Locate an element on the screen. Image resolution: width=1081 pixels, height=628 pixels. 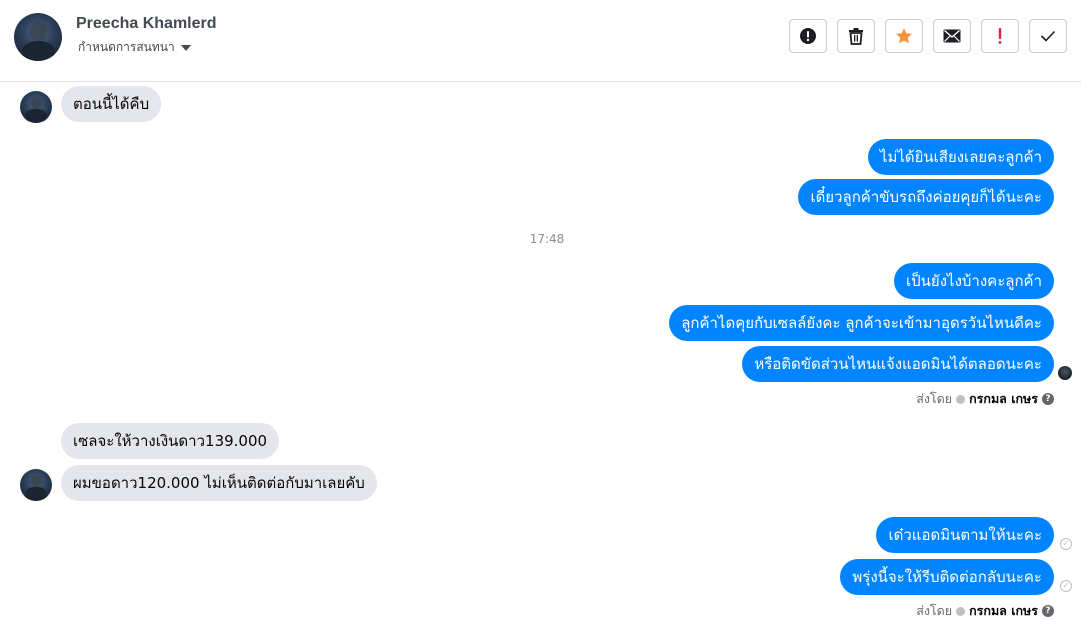
message-outgoing: เดี๋ยวลูกค้าขับรถถึงค่อยคุยก็ได้นะคะ is located at coordinates (926, 197).